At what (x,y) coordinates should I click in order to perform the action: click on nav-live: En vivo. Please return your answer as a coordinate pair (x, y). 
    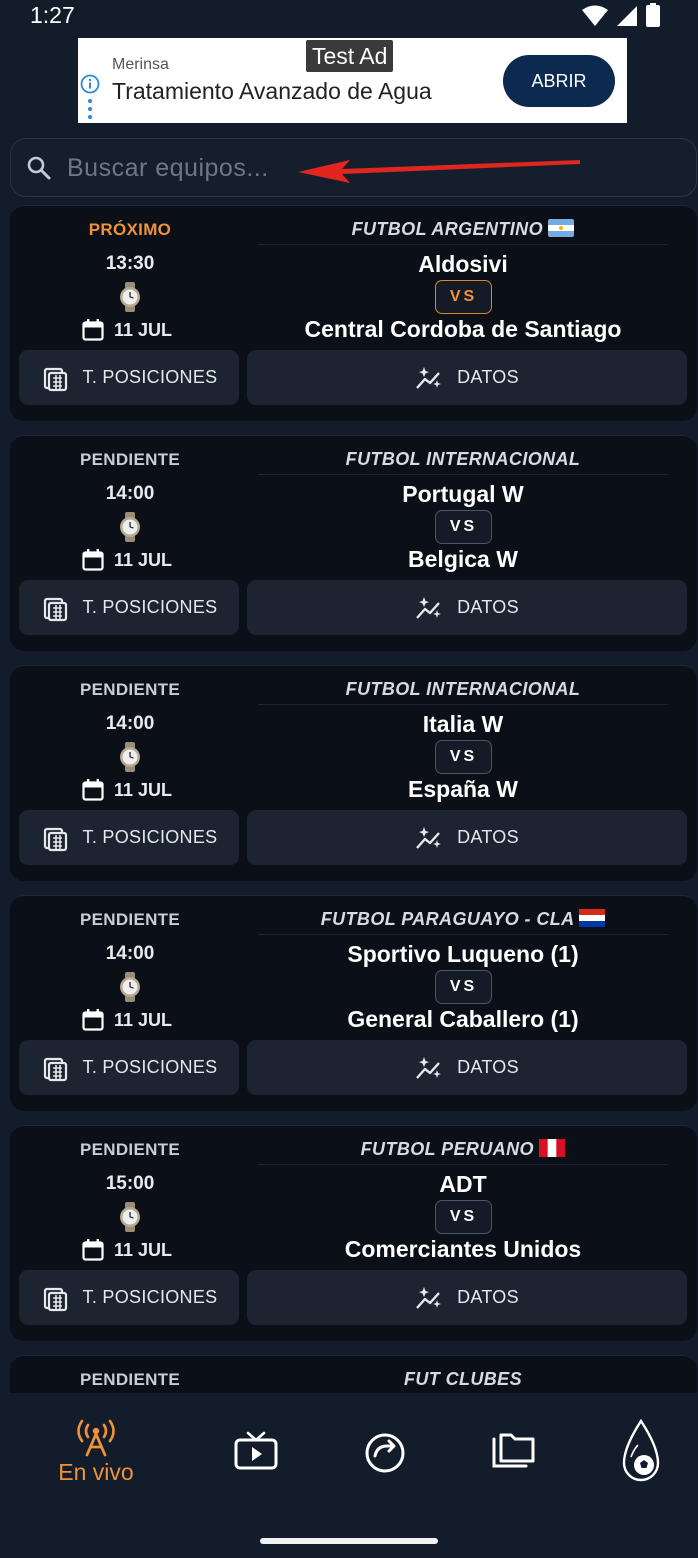
    Looking at the image, I should click on (96, 1451).